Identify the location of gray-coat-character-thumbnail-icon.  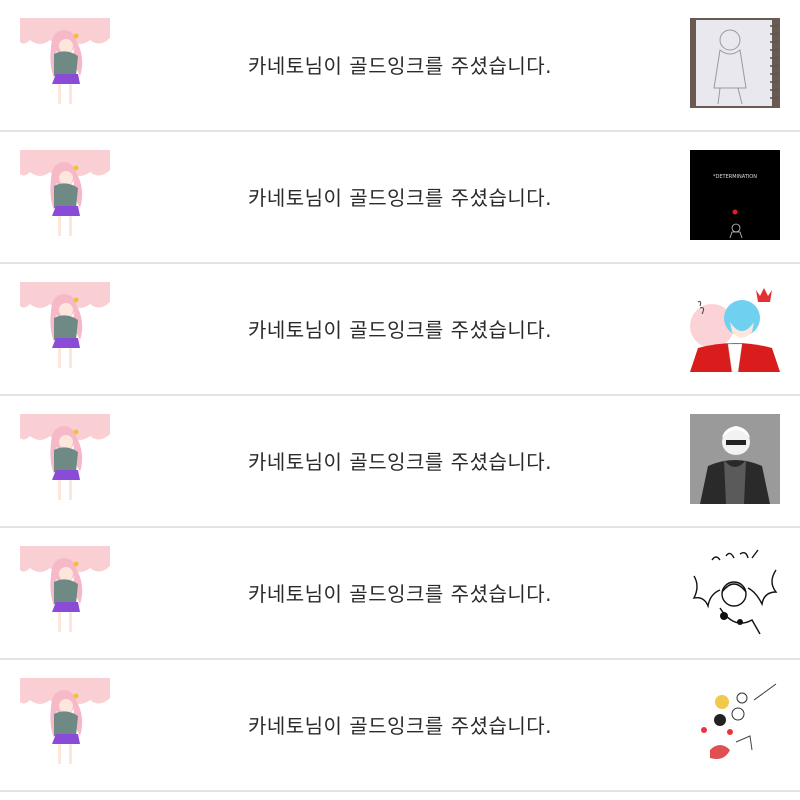
(735, 459).